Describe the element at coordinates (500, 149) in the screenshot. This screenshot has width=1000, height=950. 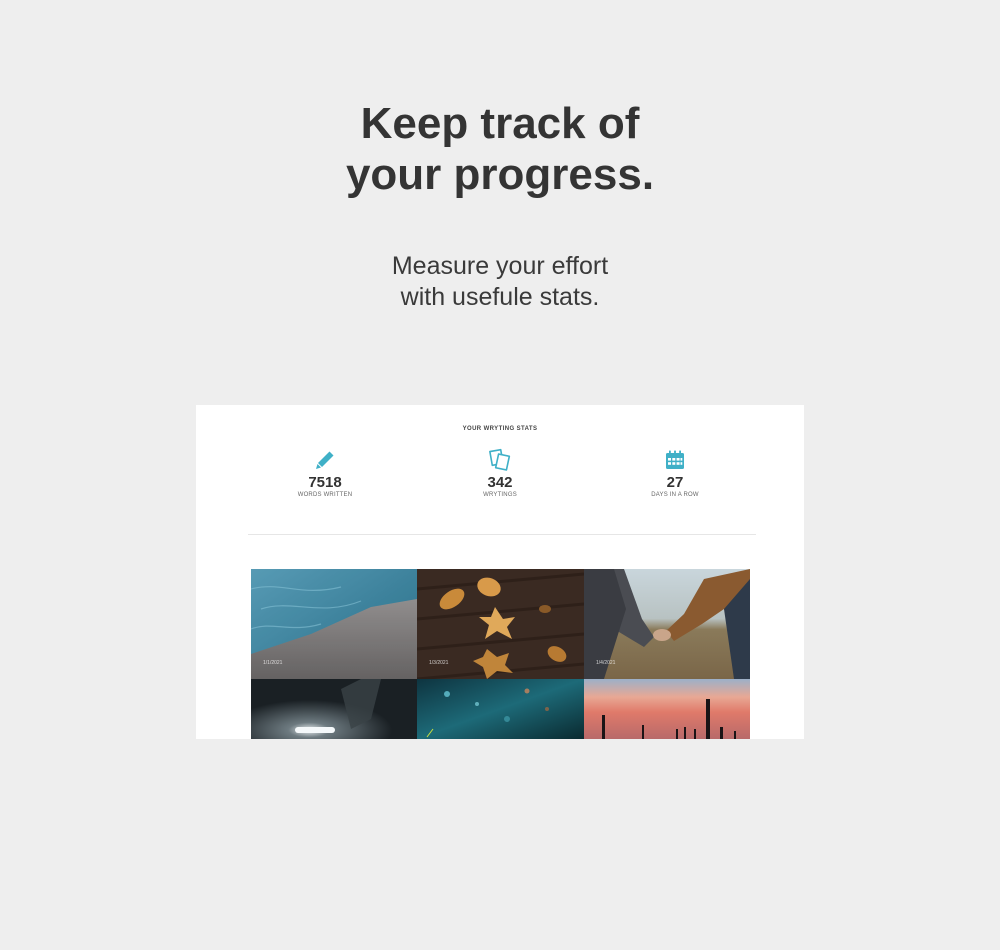
I see `headline: Keep track of your progress.` at that location.